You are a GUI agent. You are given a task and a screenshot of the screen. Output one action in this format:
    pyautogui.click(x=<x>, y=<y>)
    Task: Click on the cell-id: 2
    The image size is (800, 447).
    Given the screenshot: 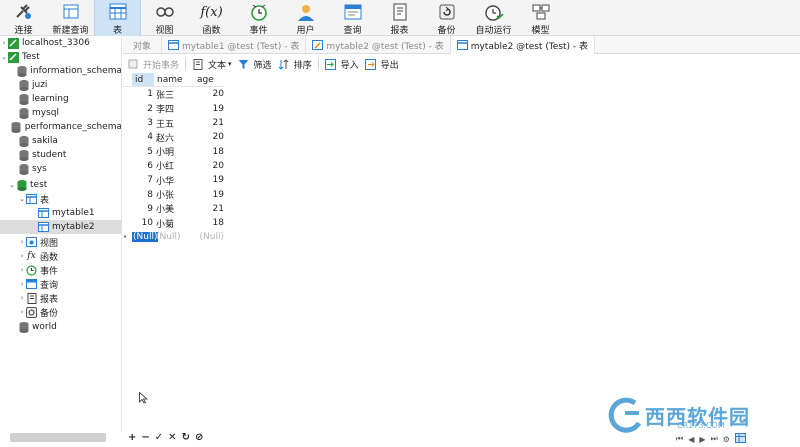 What is the action you would take?
    pyautogui.click(x=143, y=109)
    